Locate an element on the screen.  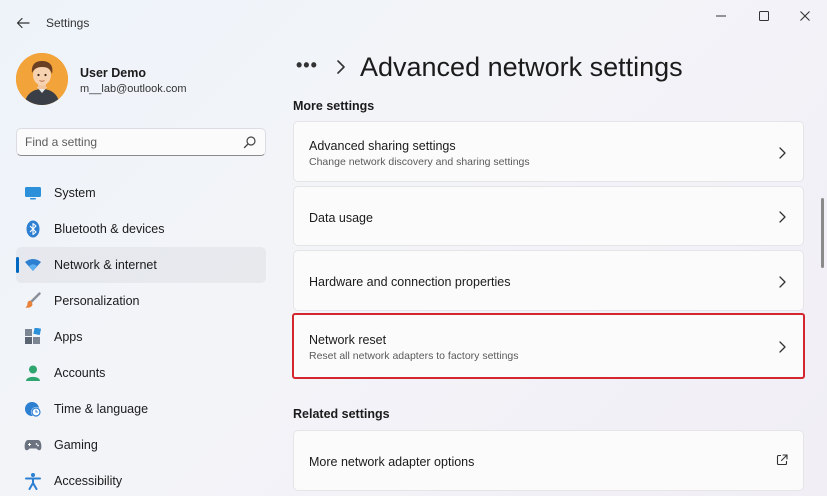
close-icon is located at coordinates (805, 16).